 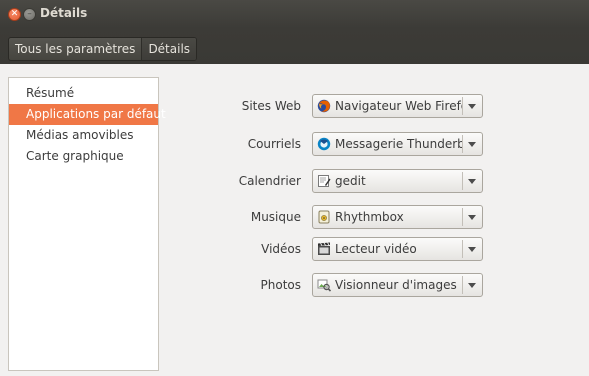 I want to click on video-label: Vidéos, so click(x=281, y=249).